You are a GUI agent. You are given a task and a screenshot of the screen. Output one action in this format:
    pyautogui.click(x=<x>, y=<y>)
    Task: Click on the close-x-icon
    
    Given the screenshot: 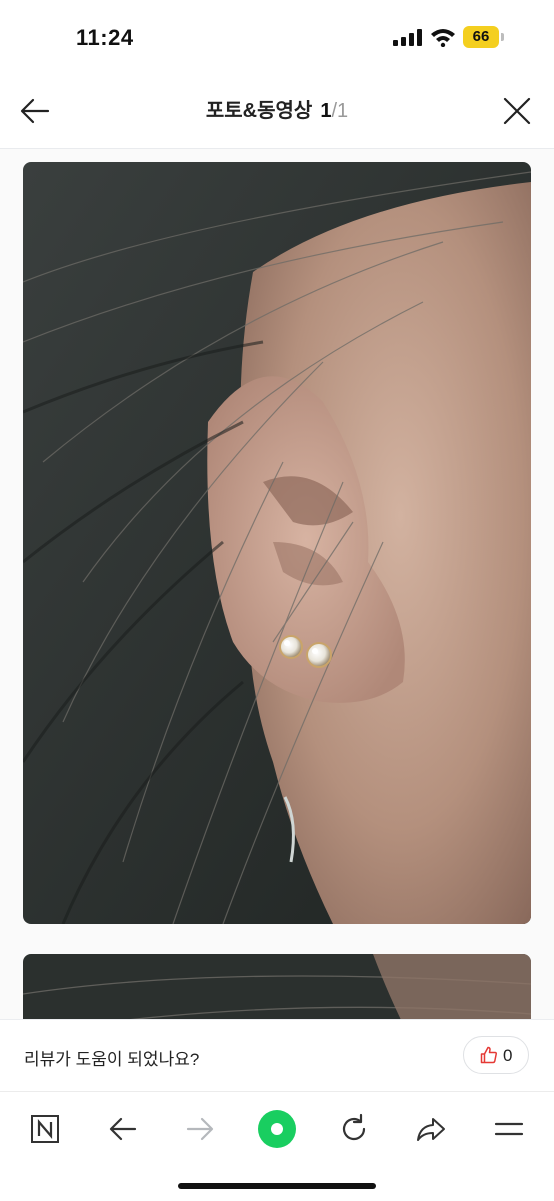 What is the action you would take?
    pyautogui.click(x=517, y=111)
    